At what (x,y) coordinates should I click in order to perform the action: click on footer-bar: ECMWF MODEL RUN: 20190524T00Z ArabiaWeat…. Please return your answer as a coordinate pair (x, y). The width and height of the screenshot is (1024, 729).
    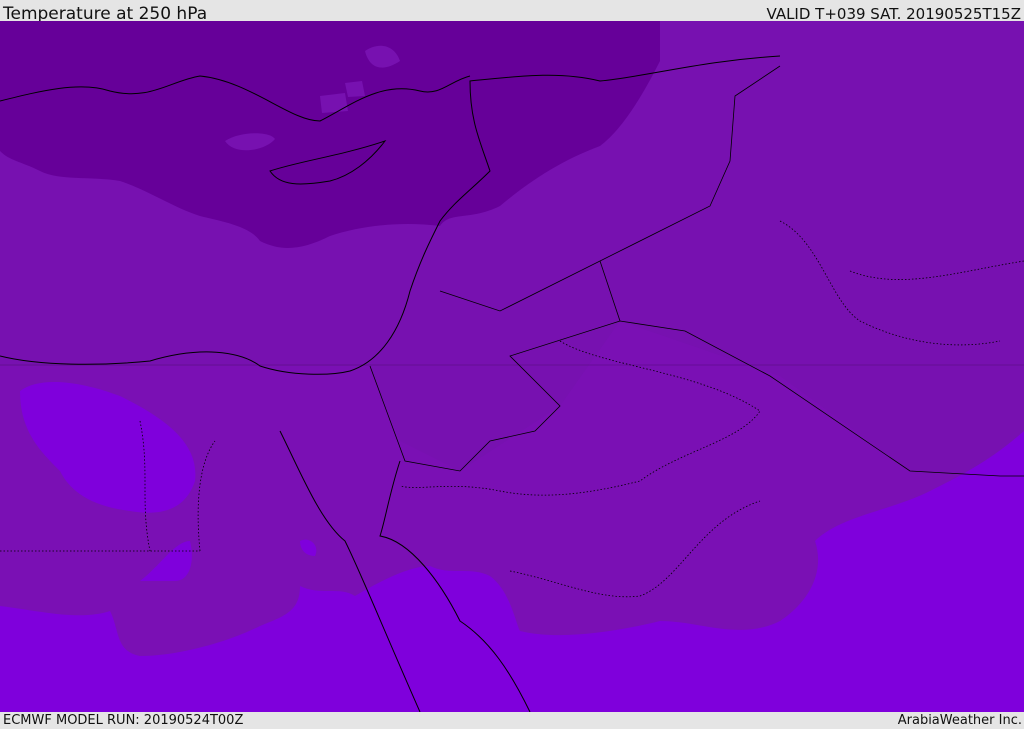
    Looking at the image, I should click on (512, 720).